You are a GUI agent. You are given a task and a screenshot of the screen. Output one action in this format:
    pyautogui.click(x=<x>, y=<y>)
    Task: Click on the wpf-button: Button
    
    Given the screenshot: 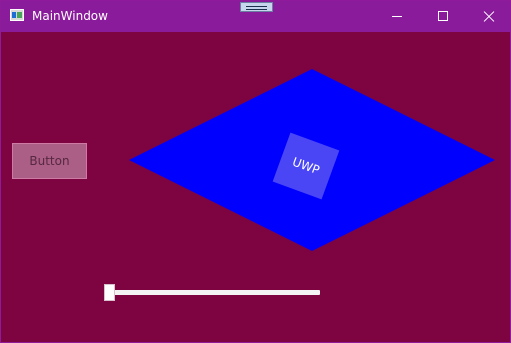 What is the action you would take?
    pyautogui.click(x=49, y=161)
    